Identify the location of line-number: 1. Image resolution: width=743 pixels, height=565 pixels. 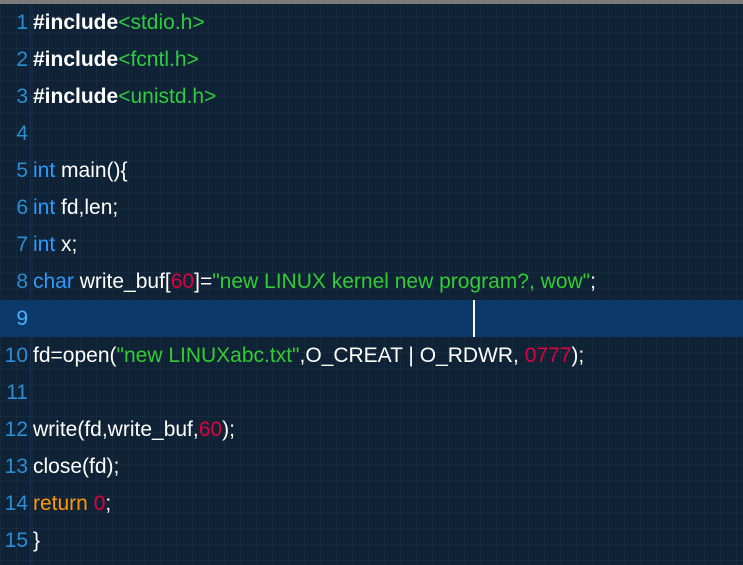
(22, 22).